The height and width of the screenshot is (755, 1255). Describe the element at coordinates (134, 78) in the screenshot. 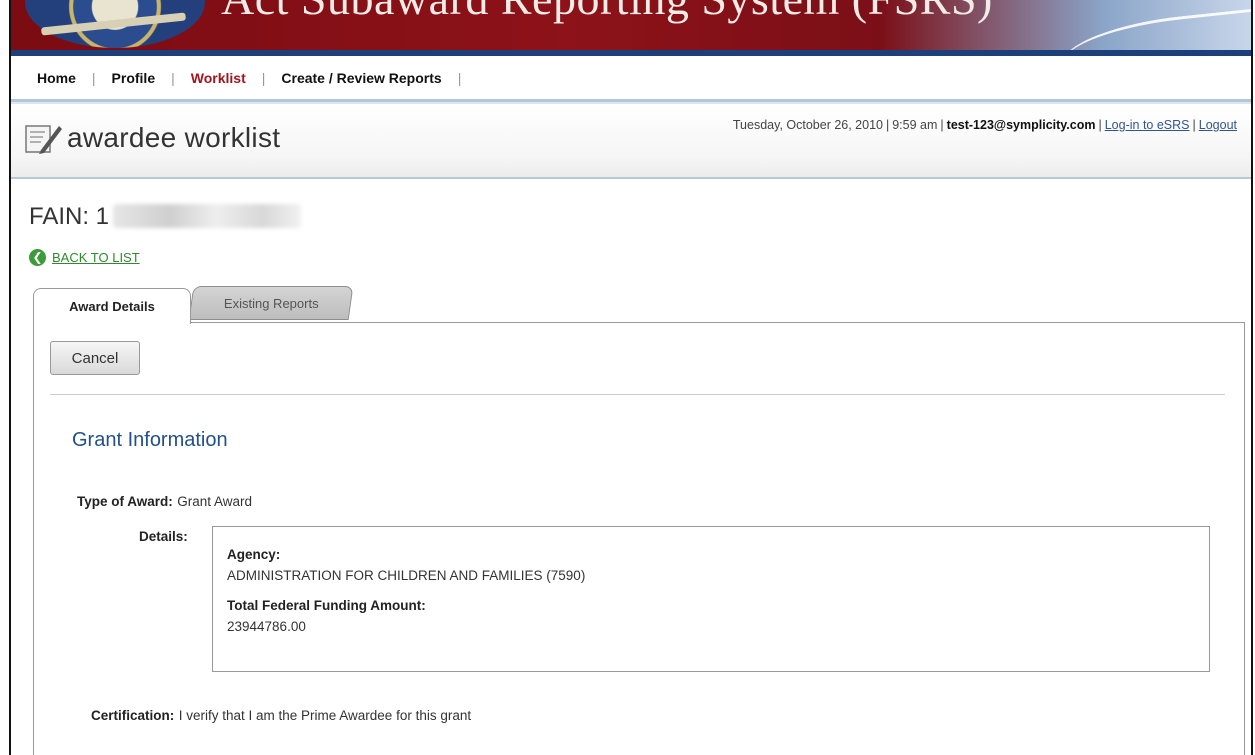

I see `nav-profile: Profile` at that location.